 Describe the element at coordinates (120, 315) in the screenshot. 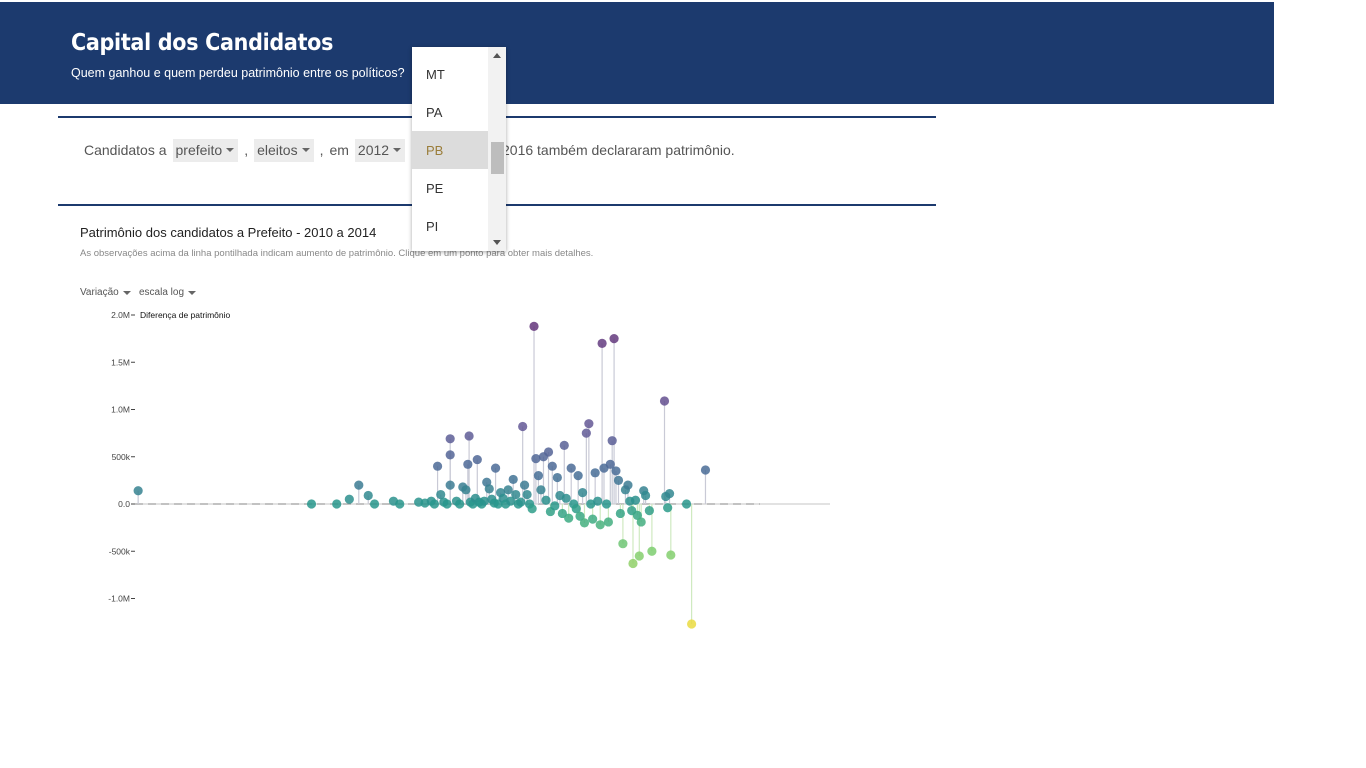

I see `y-tick-label: 2.0M` at that location.